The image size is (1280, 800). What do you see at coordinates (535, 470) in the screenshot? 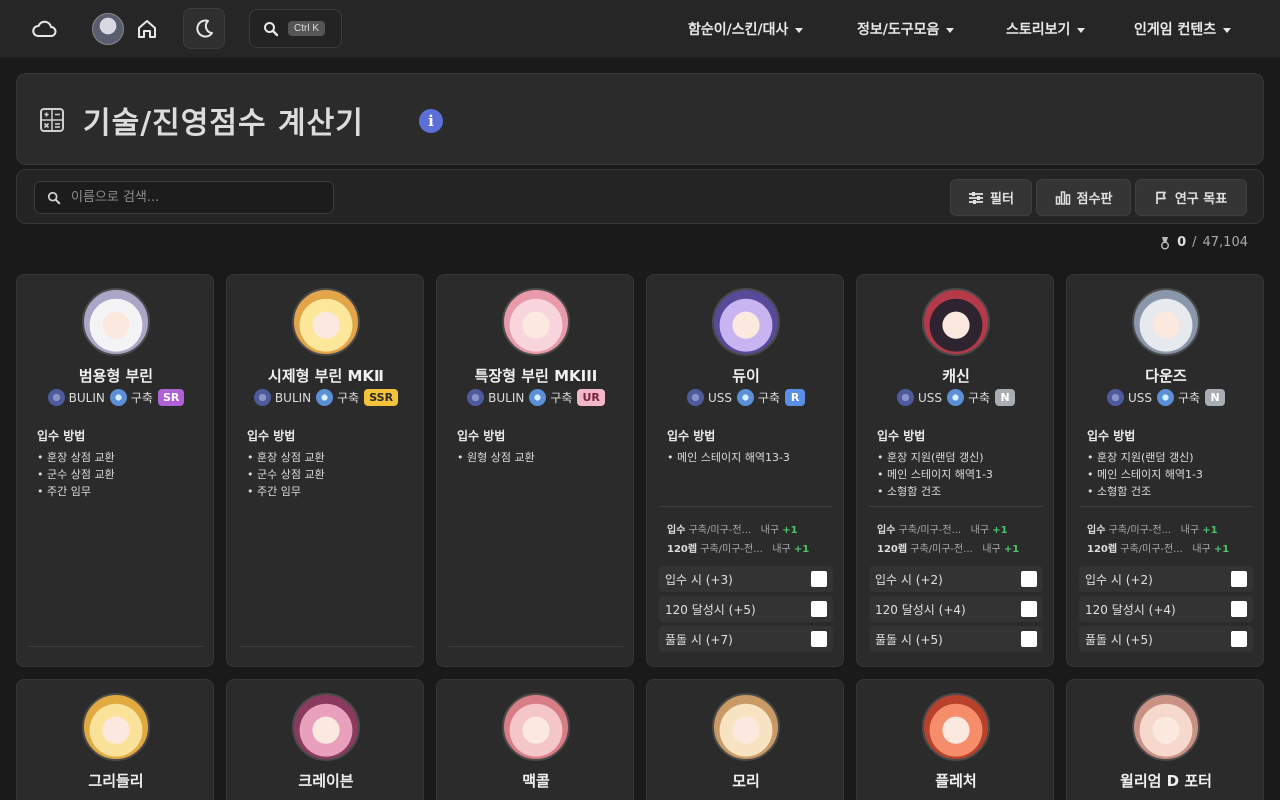
I see `ship-card: 특장형 부린 MKIII BULIN 구축 UR 입수 방법원형 상점 교환` at bounding box center [535, 470].